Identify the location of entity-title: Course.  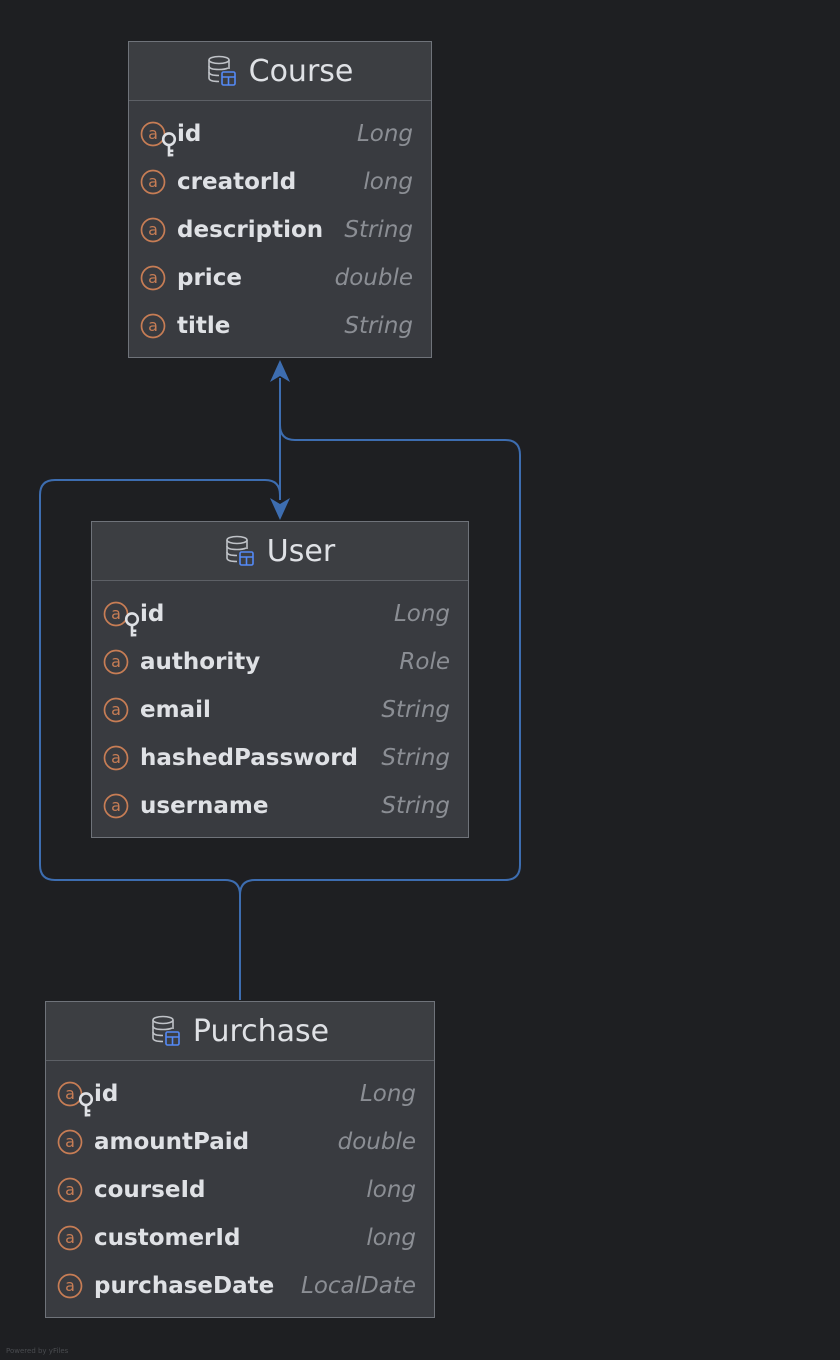
(301, 71).